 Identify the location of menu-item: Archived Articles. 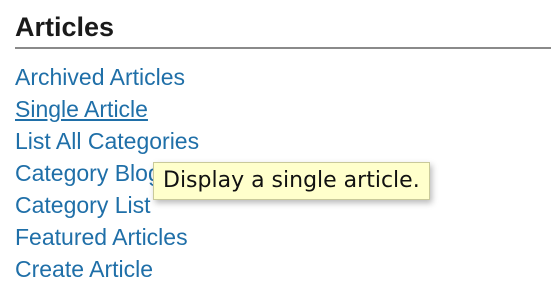
(107, 77).